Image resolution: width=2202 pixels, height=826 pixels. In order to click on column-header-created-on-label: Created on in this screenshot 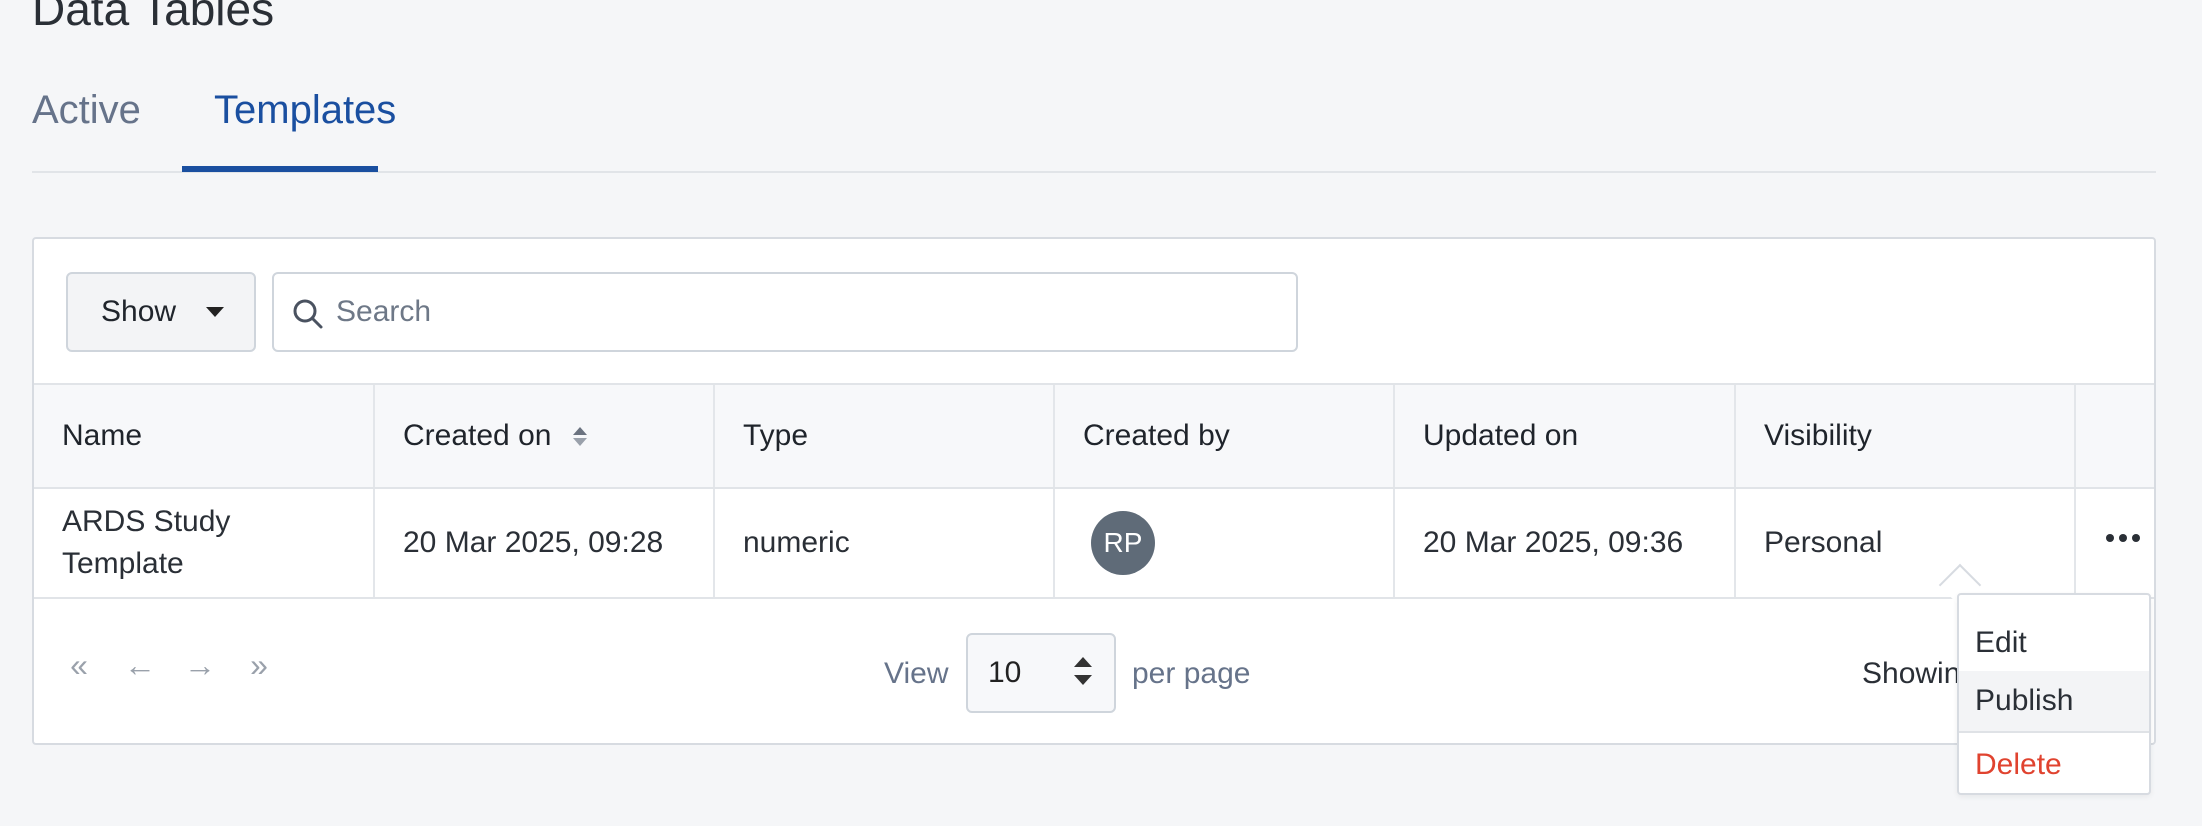, I will do `click(477, 435)`.